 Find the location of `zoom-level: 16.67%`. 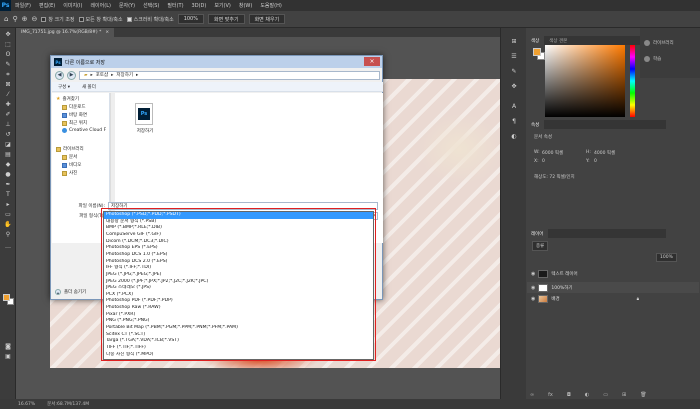

zoom-level: 16.67% is located at coordinates (26, 404).